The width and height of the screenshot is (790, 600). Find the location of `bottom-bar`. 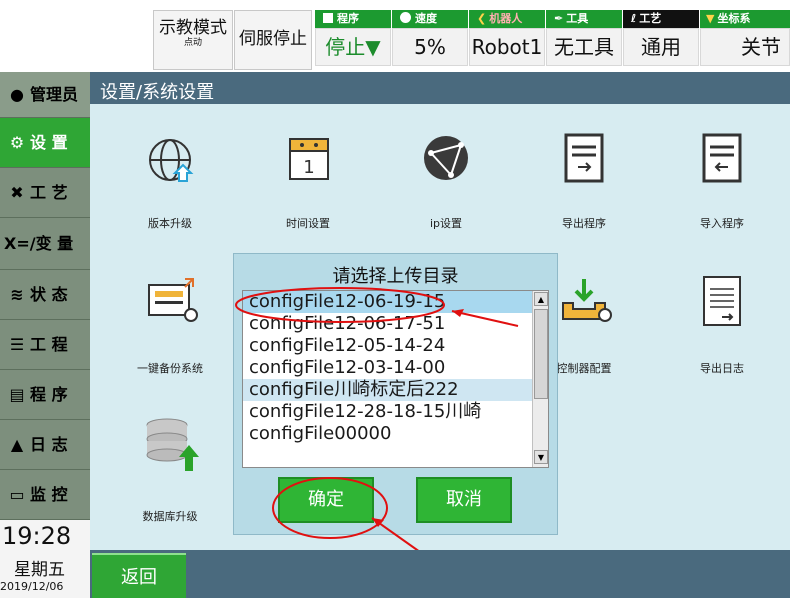

bottom-bar is located at coordinates (440, 574).